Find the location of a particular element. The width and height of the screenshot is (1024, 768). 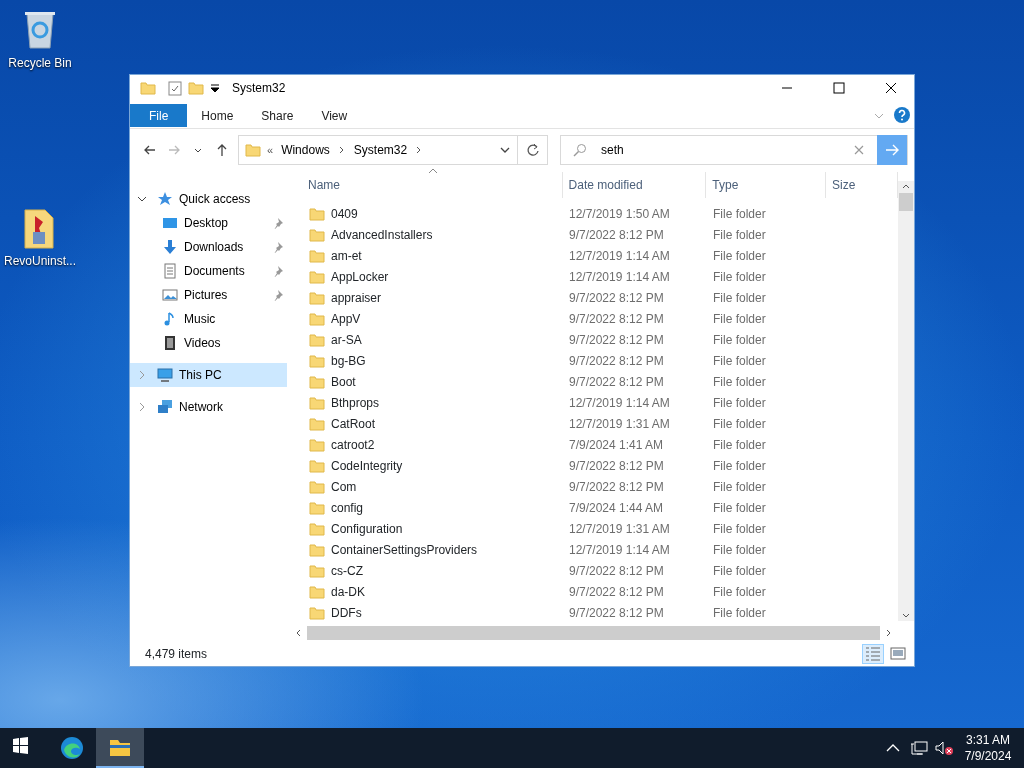

file-name: DDFs is located at coordinates (346, 612).